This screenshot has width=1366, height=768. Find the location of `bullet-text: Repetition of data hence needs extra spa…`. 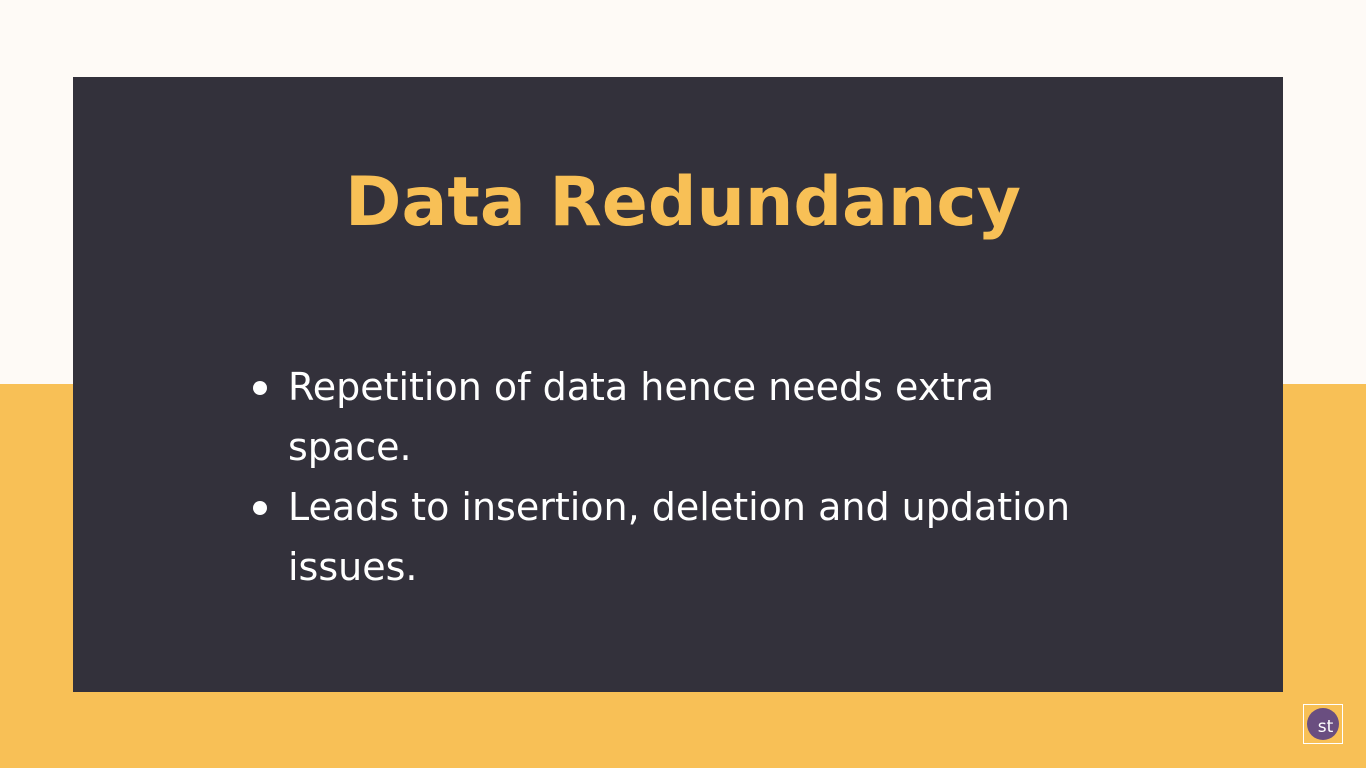

bullet-text: Repetition of data hence needs extra spa… is located at coordinates (641, 417).